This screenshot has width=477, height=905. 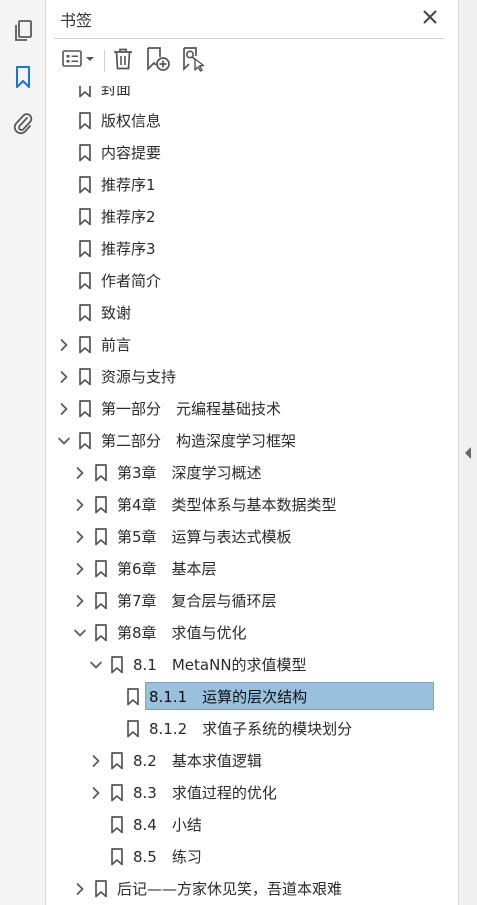 What do you see at coordinates (139, 377) in the screenshot?
I see `bookmark-label: 资源与支持` at bounding box center [139, 377].